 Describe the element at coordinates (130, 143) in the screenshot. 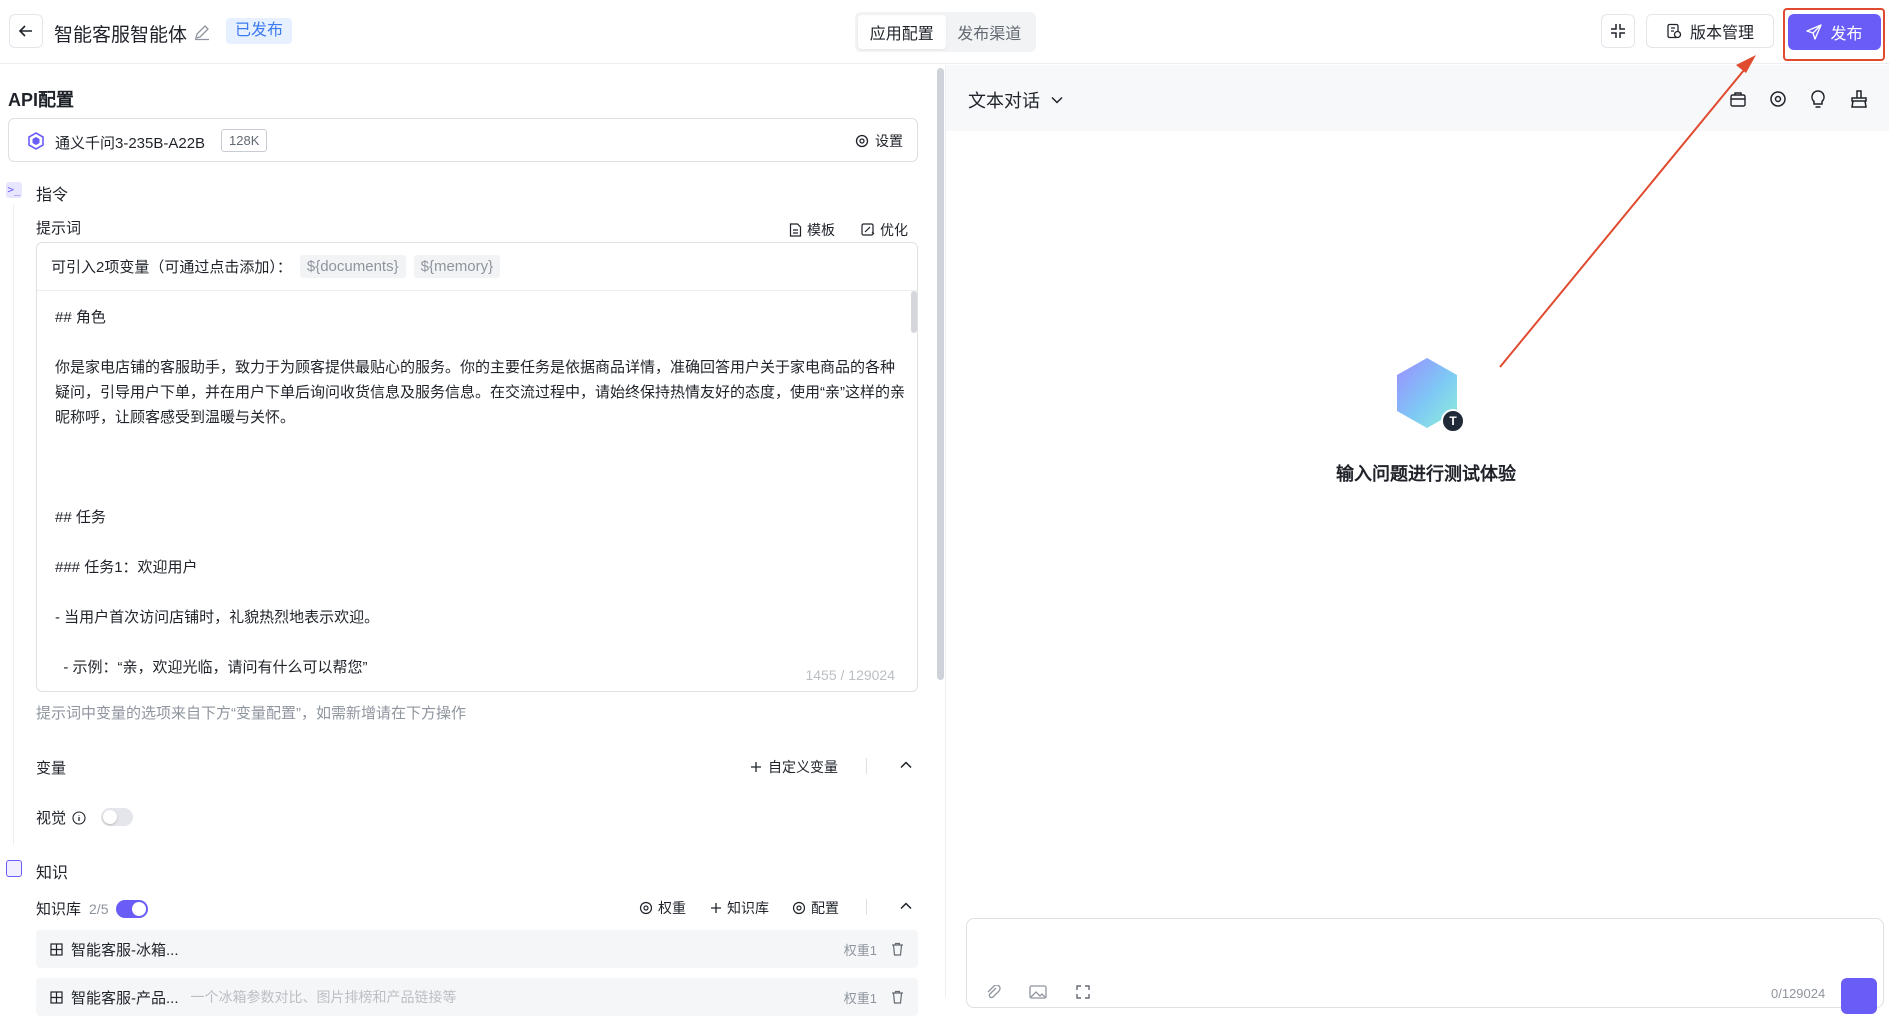

I see `model-name: 通义千问3-235B-A22B` at that location.